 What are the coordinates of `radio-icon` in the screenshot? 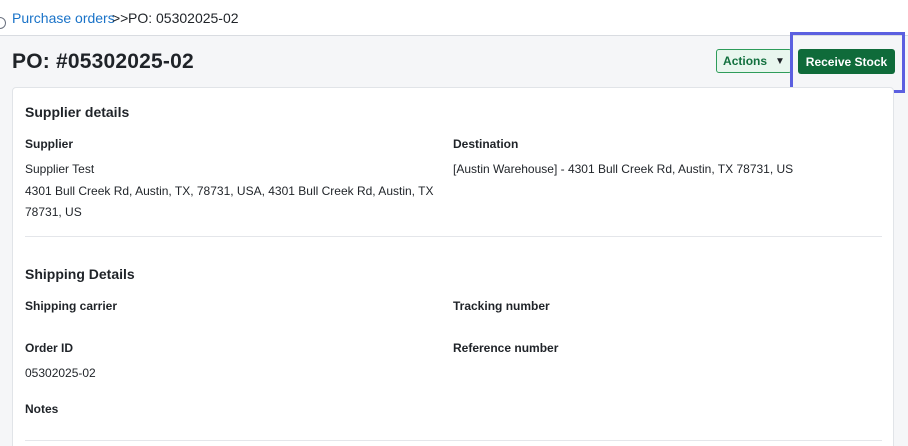 It's located at (3, 23).